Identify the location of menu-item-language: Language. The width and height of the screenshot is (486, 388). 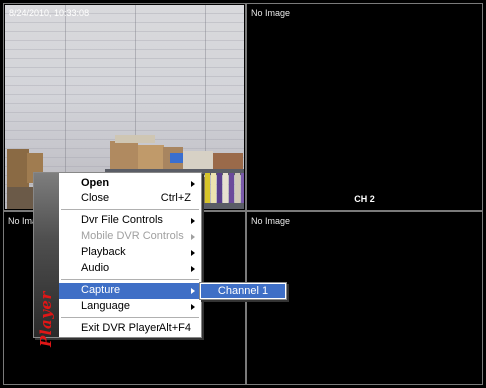
(130, 307).